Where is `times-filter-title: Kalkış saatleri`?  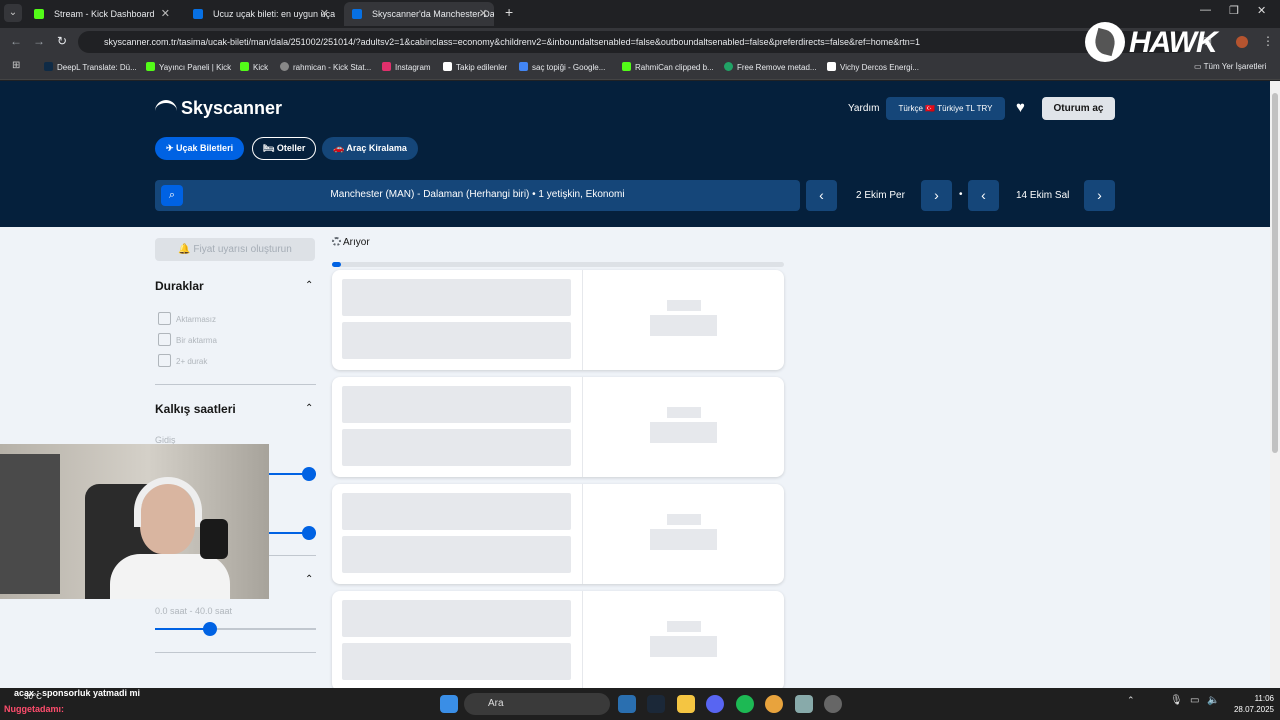 times-filter-title: Kalkış saatleri is located at coordinates (195, 409).